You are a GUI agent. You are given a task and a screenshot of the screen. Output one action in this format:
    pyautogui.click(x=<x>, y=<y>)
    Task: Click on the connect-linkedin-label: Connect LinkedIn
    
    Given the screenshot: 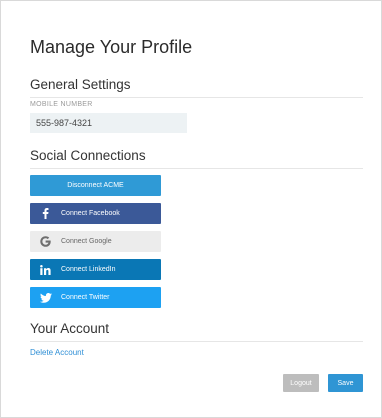 What is the action you would take?
    pyautogui.click(x=88, y=269)
    